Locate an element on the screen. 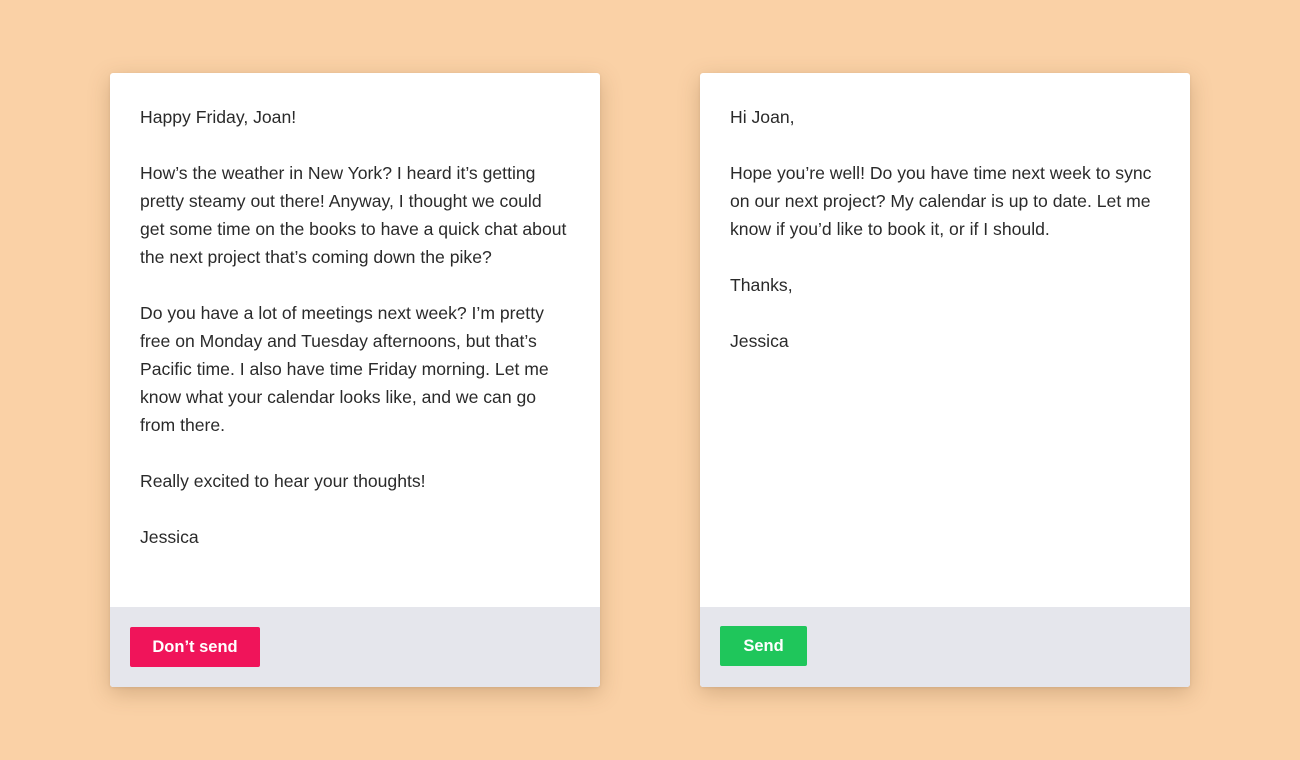  email-footer: Don’t send is located at coordinates (355, 647).